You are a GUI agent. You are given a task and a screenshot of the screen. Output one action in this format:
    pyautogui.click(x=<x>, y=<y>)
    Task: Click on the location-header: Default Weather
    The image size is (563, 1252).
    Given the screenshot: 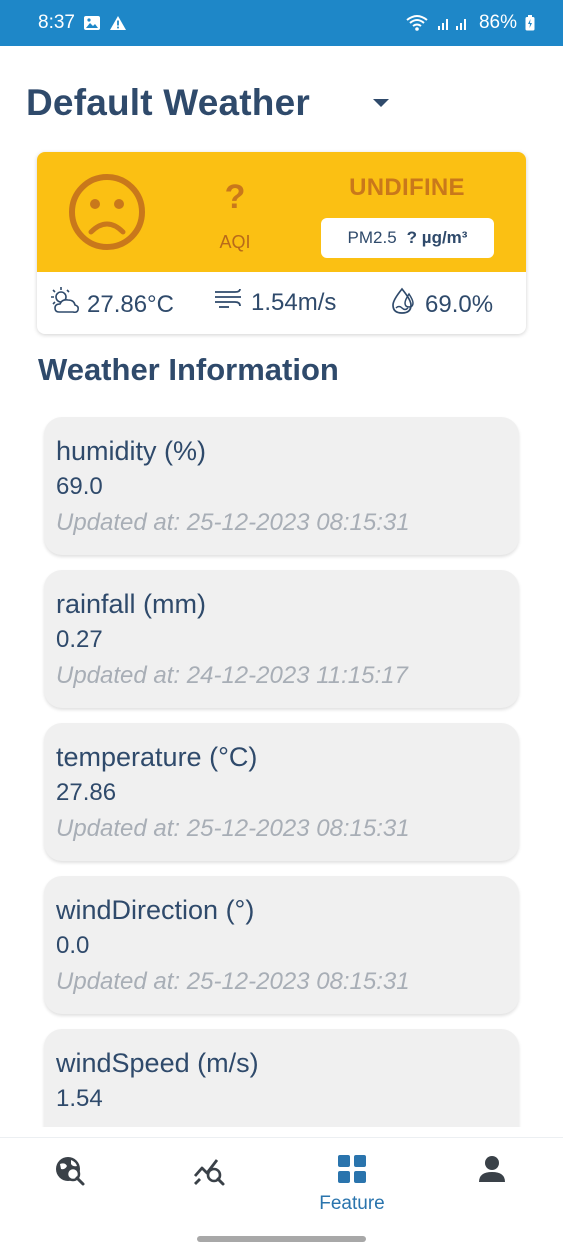 What is the action you would take?
    pyautogui.click(x=211, y=103)
    